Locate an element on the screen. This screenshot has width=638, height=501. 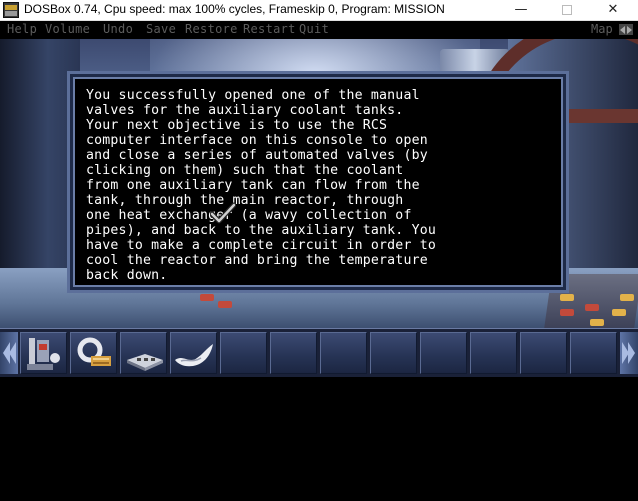
maximize-button is located at coordinates (567, 10).